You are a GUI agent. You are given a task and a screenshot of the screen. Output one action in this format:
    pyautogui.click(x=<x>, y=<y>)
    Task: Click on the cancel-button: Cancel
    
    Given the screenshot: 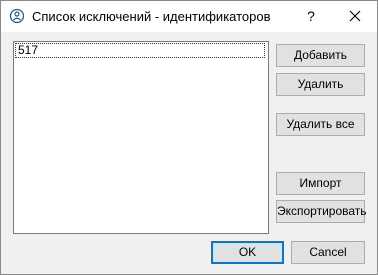 What is the action you would take?
    pyautogui.click(x=328, y=252)
    